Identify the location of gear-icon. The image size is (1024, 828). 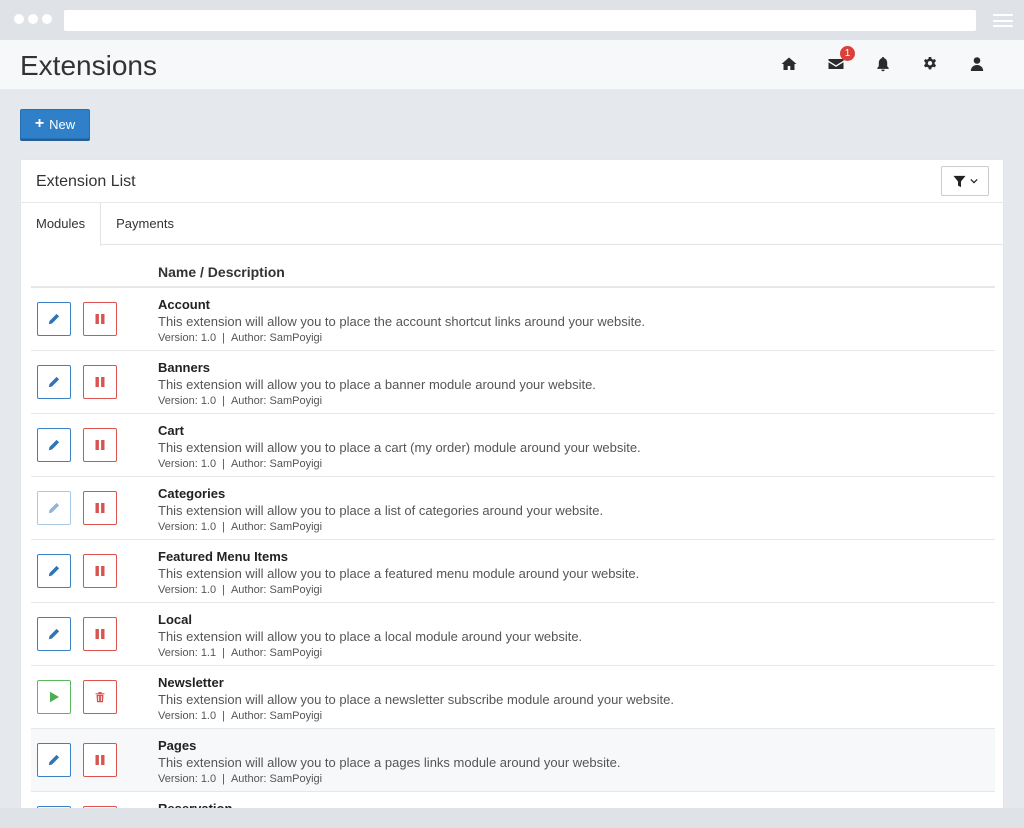
(929, 64).